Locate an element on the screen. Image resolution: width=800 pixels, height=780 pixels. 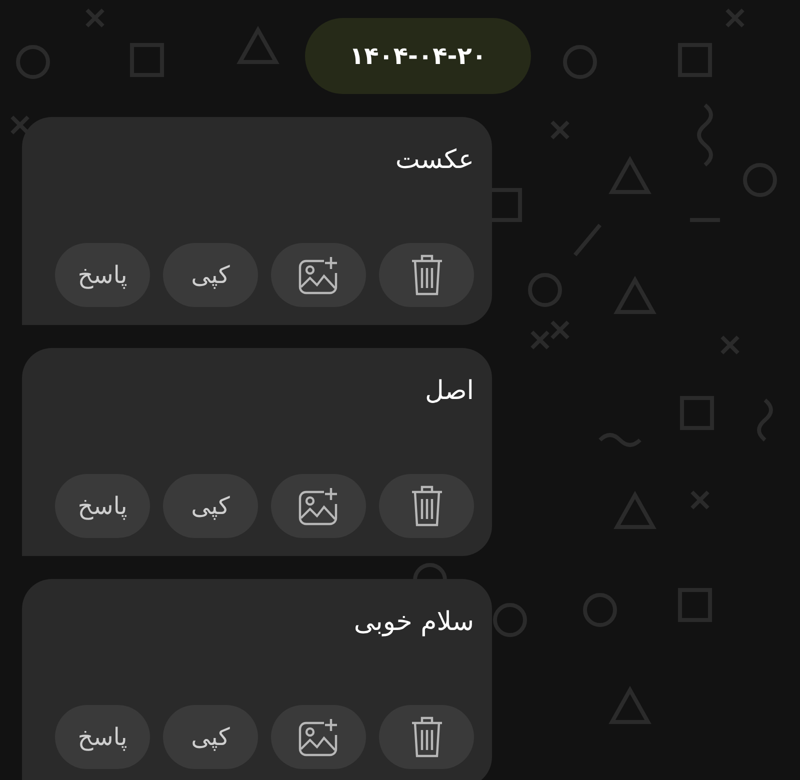
message-text: اصل is located at coordinates (449, 391).